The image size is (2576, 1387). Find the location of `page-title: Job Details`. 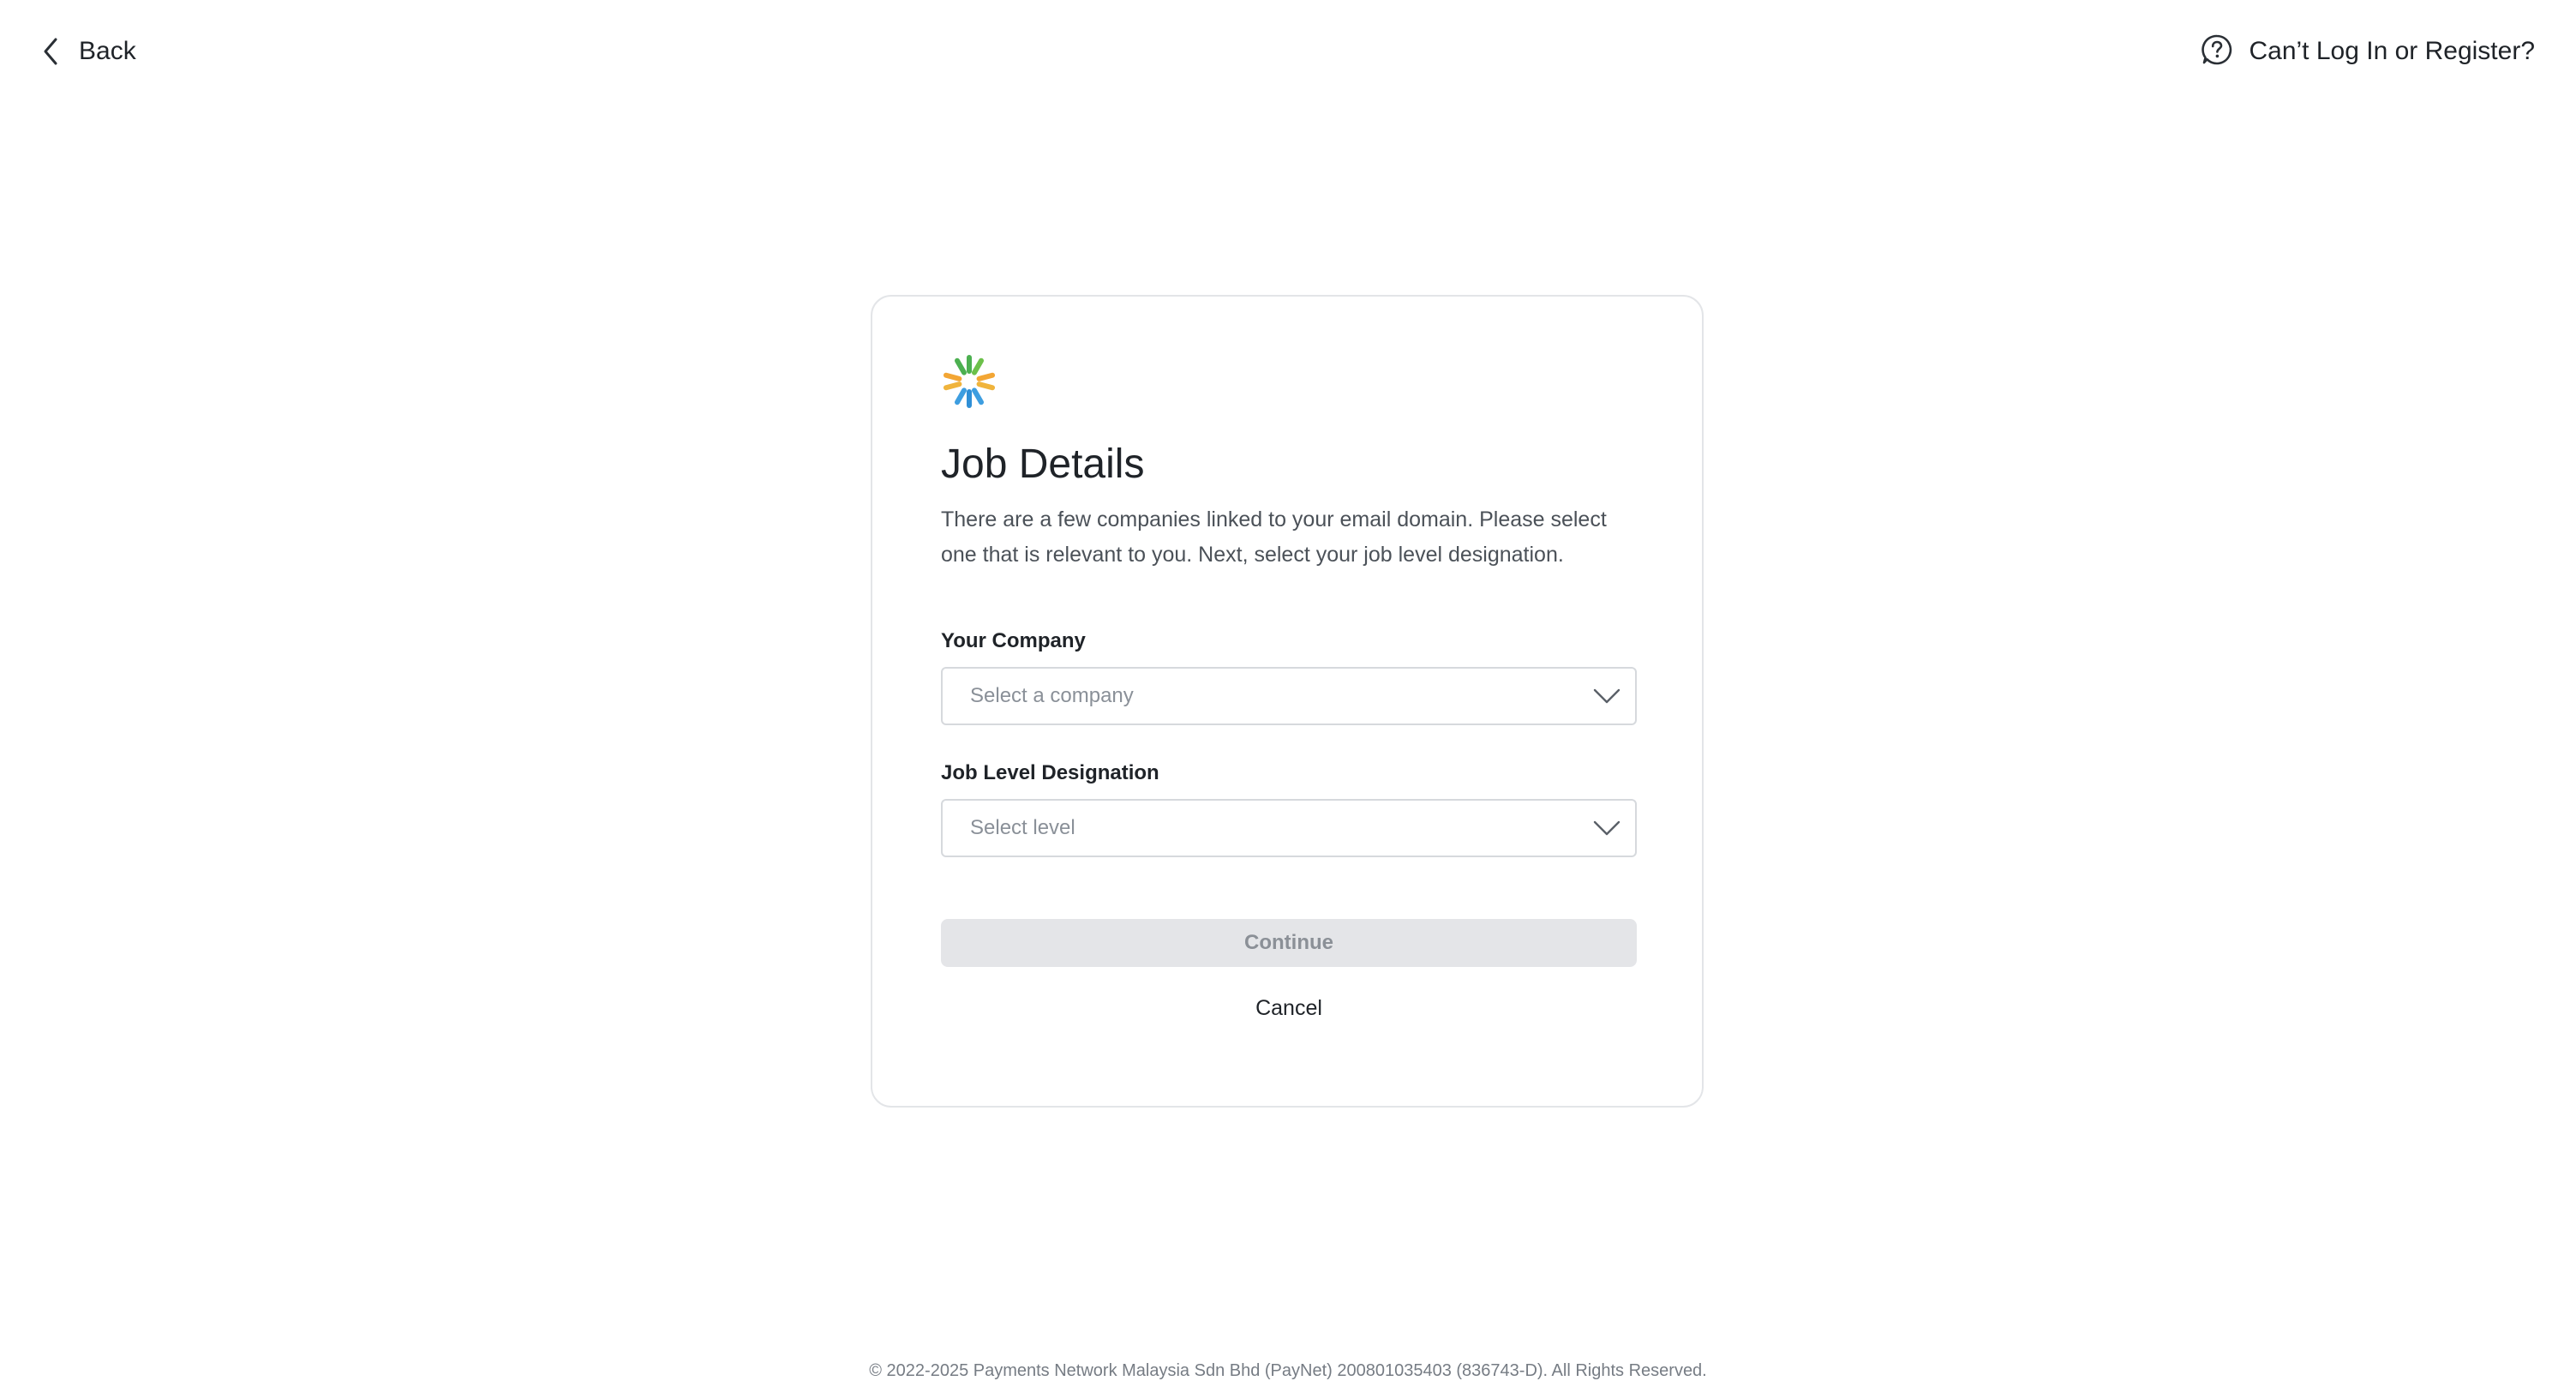

page-title: Job Details is located at coordinates (1043, 464).